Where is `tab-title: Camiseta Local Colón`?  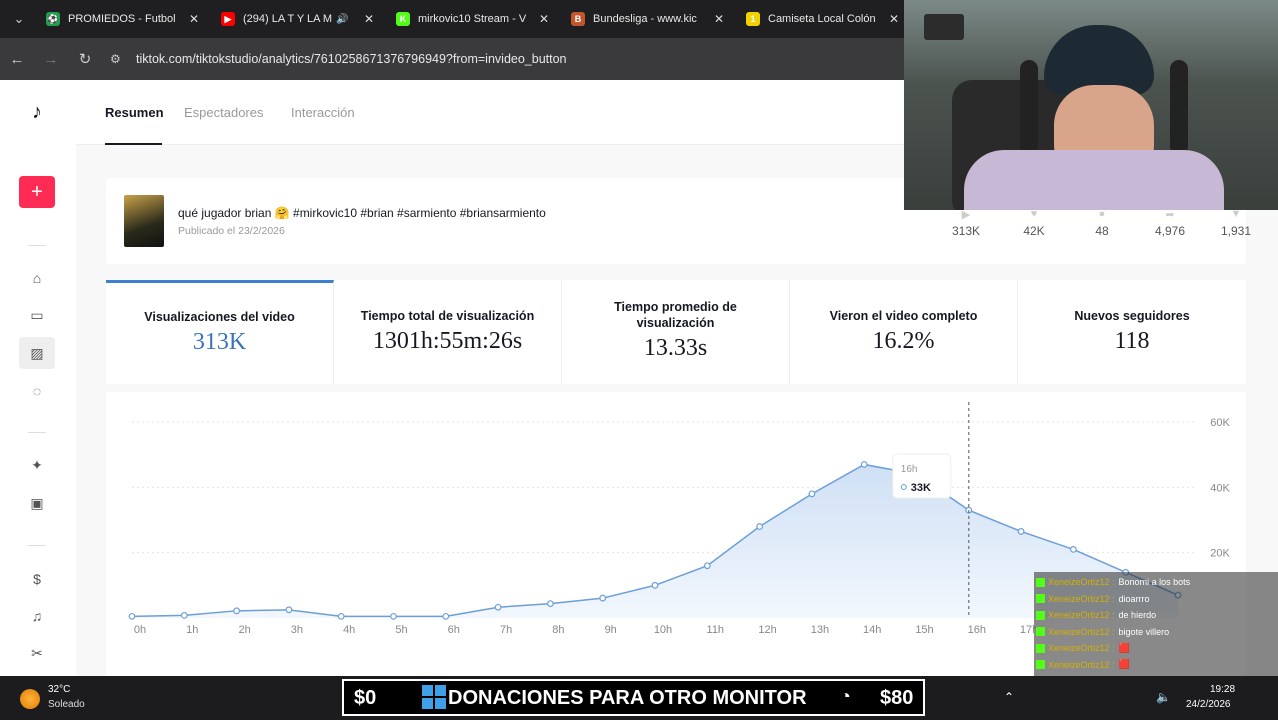
tab-title: Camiseta Local Colón is located at coordinates (822, 19).